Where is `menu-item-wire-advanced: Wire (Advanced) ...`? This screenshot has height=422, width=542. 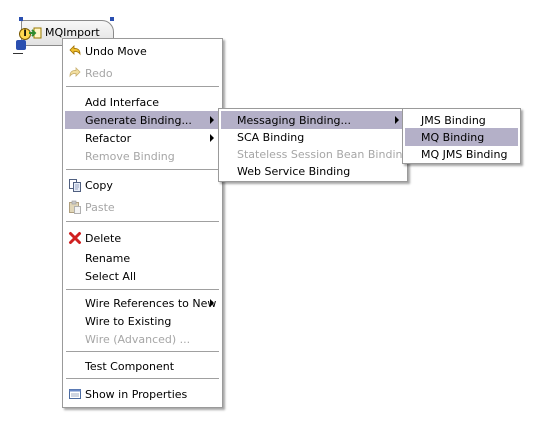 menu-item-wire-advanced: Wire (Advanced) ... is located at coordinates (142, 339).